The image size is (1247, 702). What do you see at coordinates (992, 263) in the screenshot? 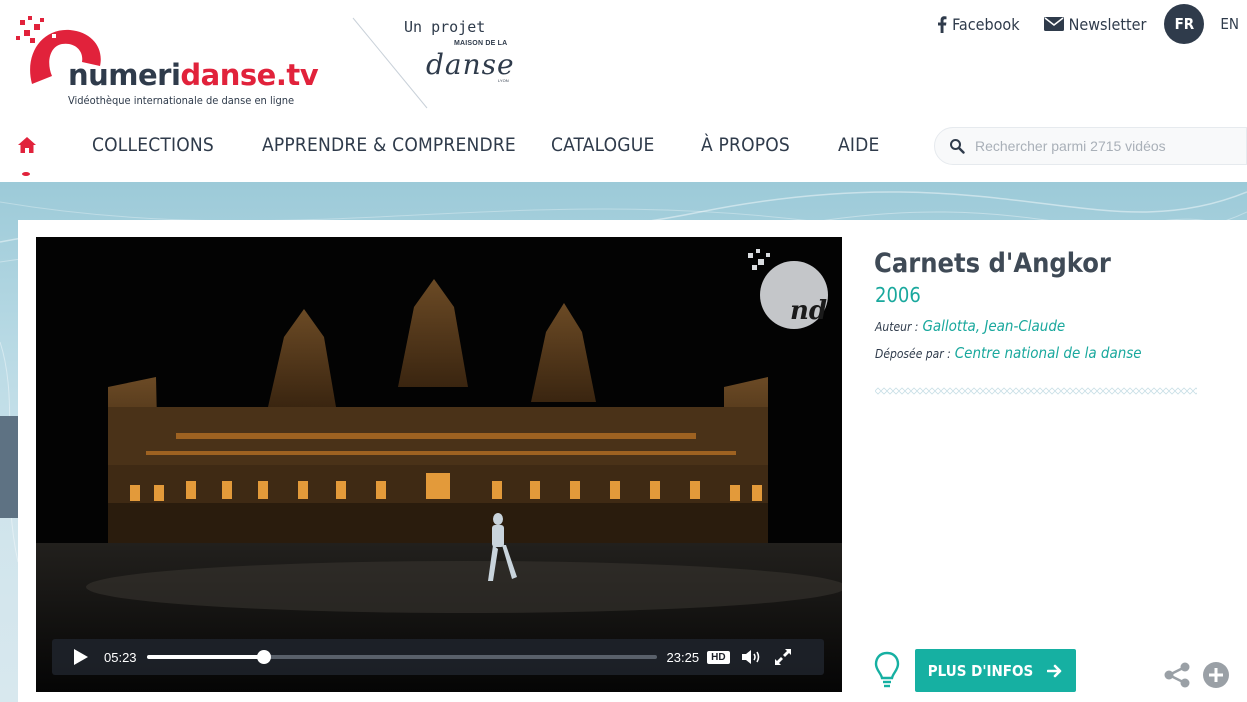
I see `work-title: Carnets d'Angkor` at bounding box center [992, 263].